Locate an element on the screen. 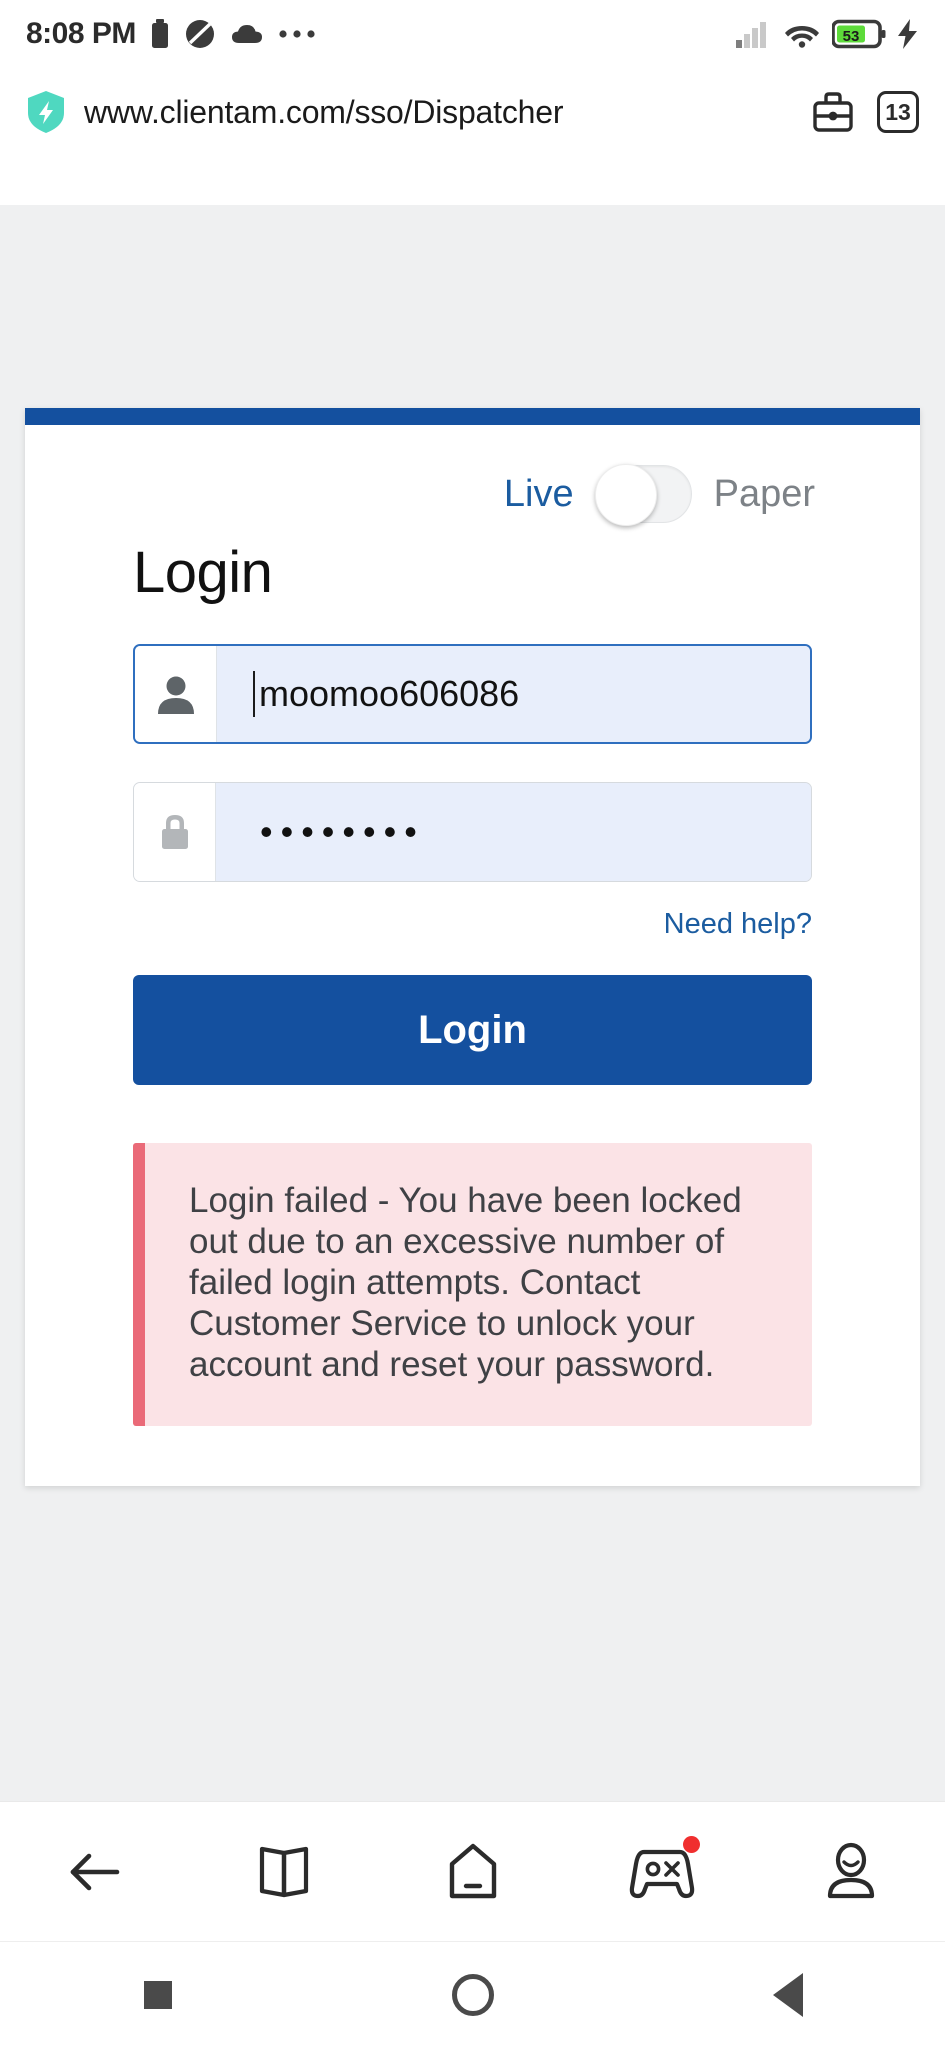  games-badge-dot is located at coordinates (691, 1844).